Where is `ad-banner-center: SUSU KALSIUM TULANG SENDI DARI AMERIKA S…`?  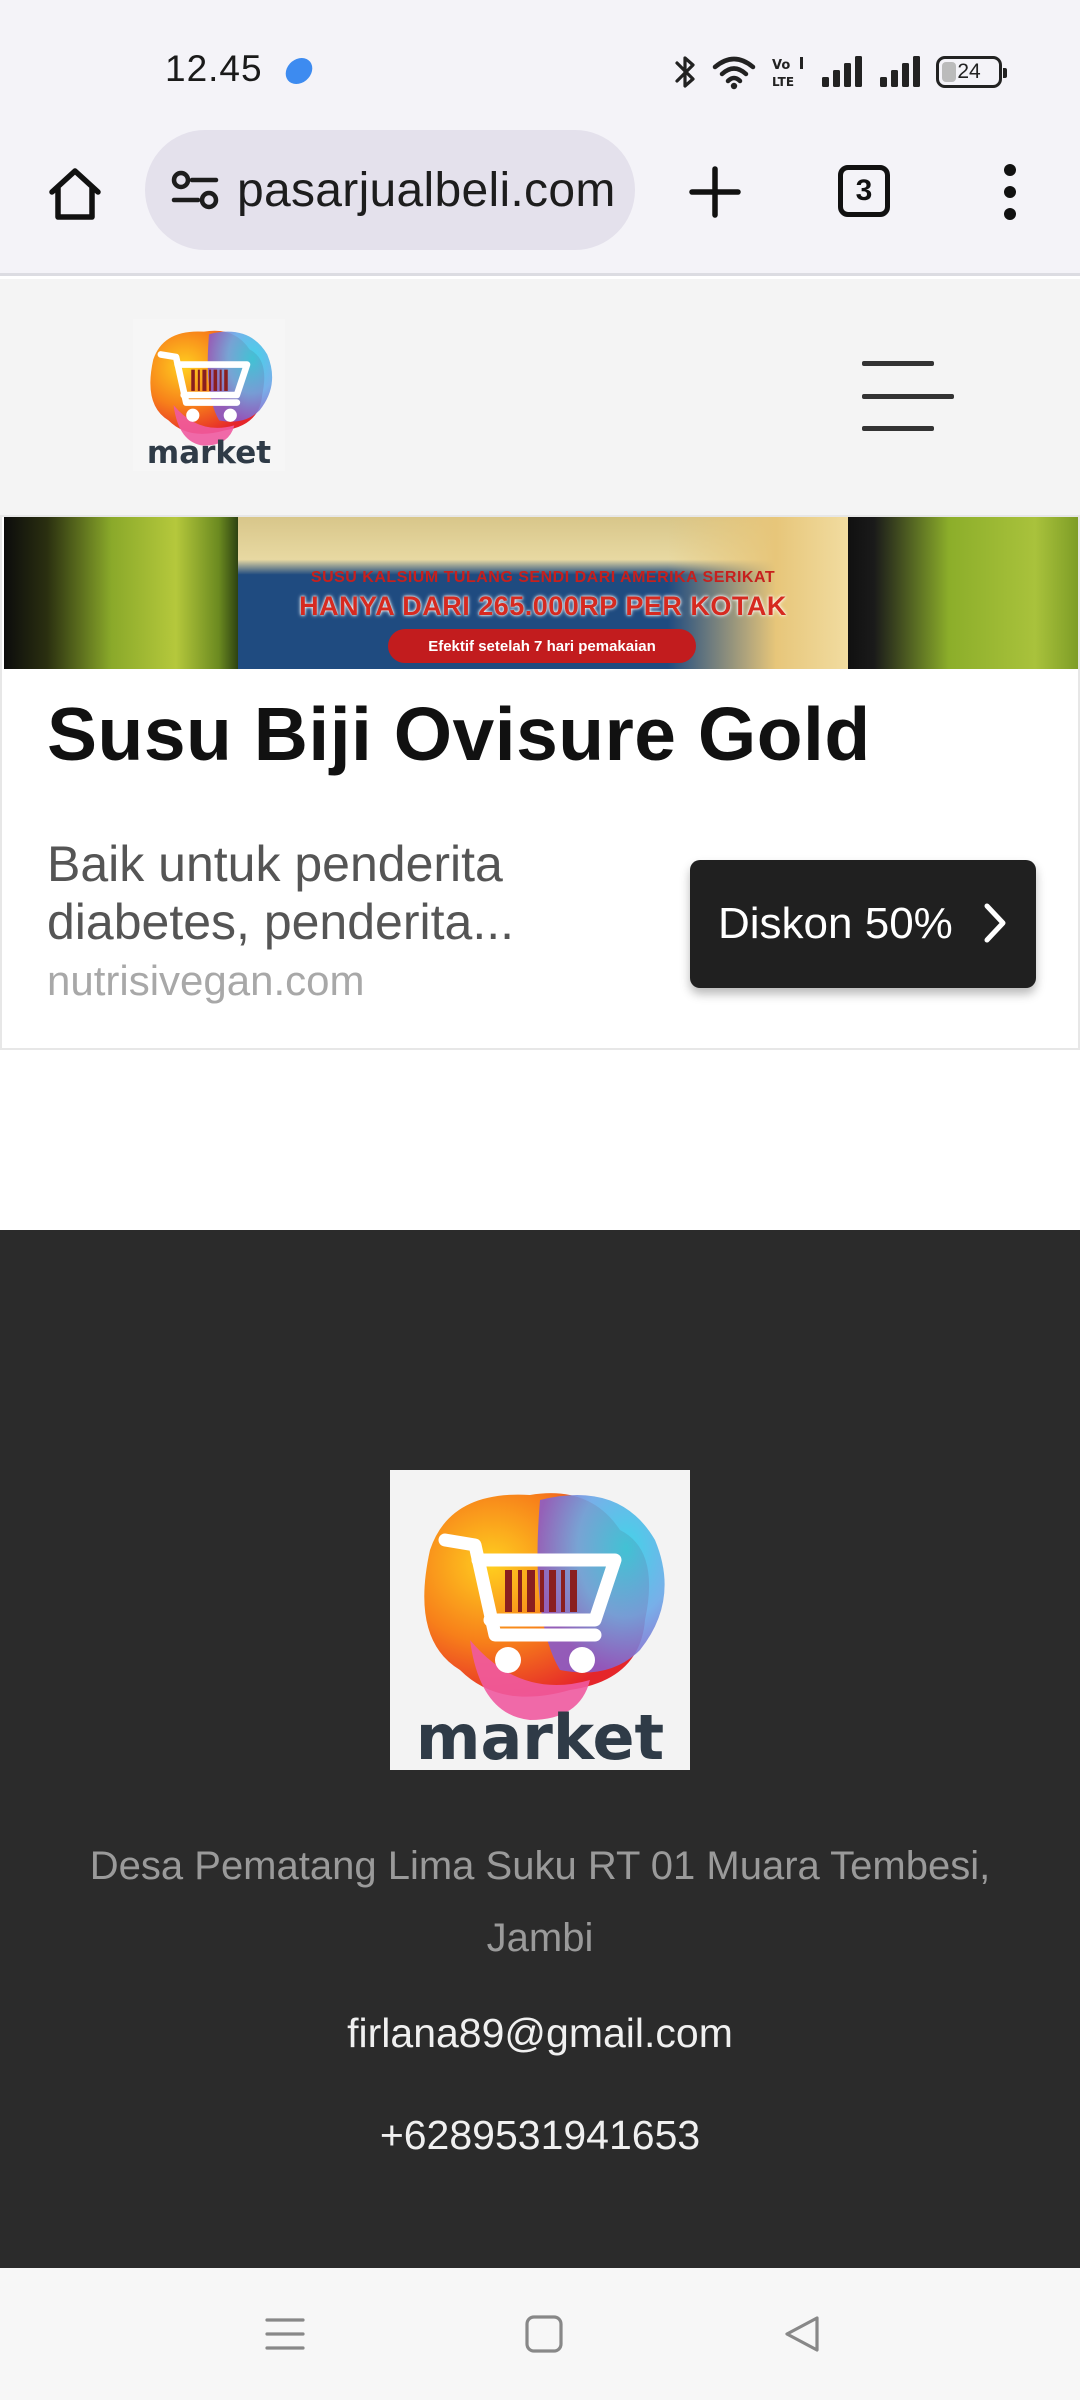 ad-banner-center: SUSU KALSIUM TULANG SENDI DARI AMERIKA S… is located at coordinates (543, 593).